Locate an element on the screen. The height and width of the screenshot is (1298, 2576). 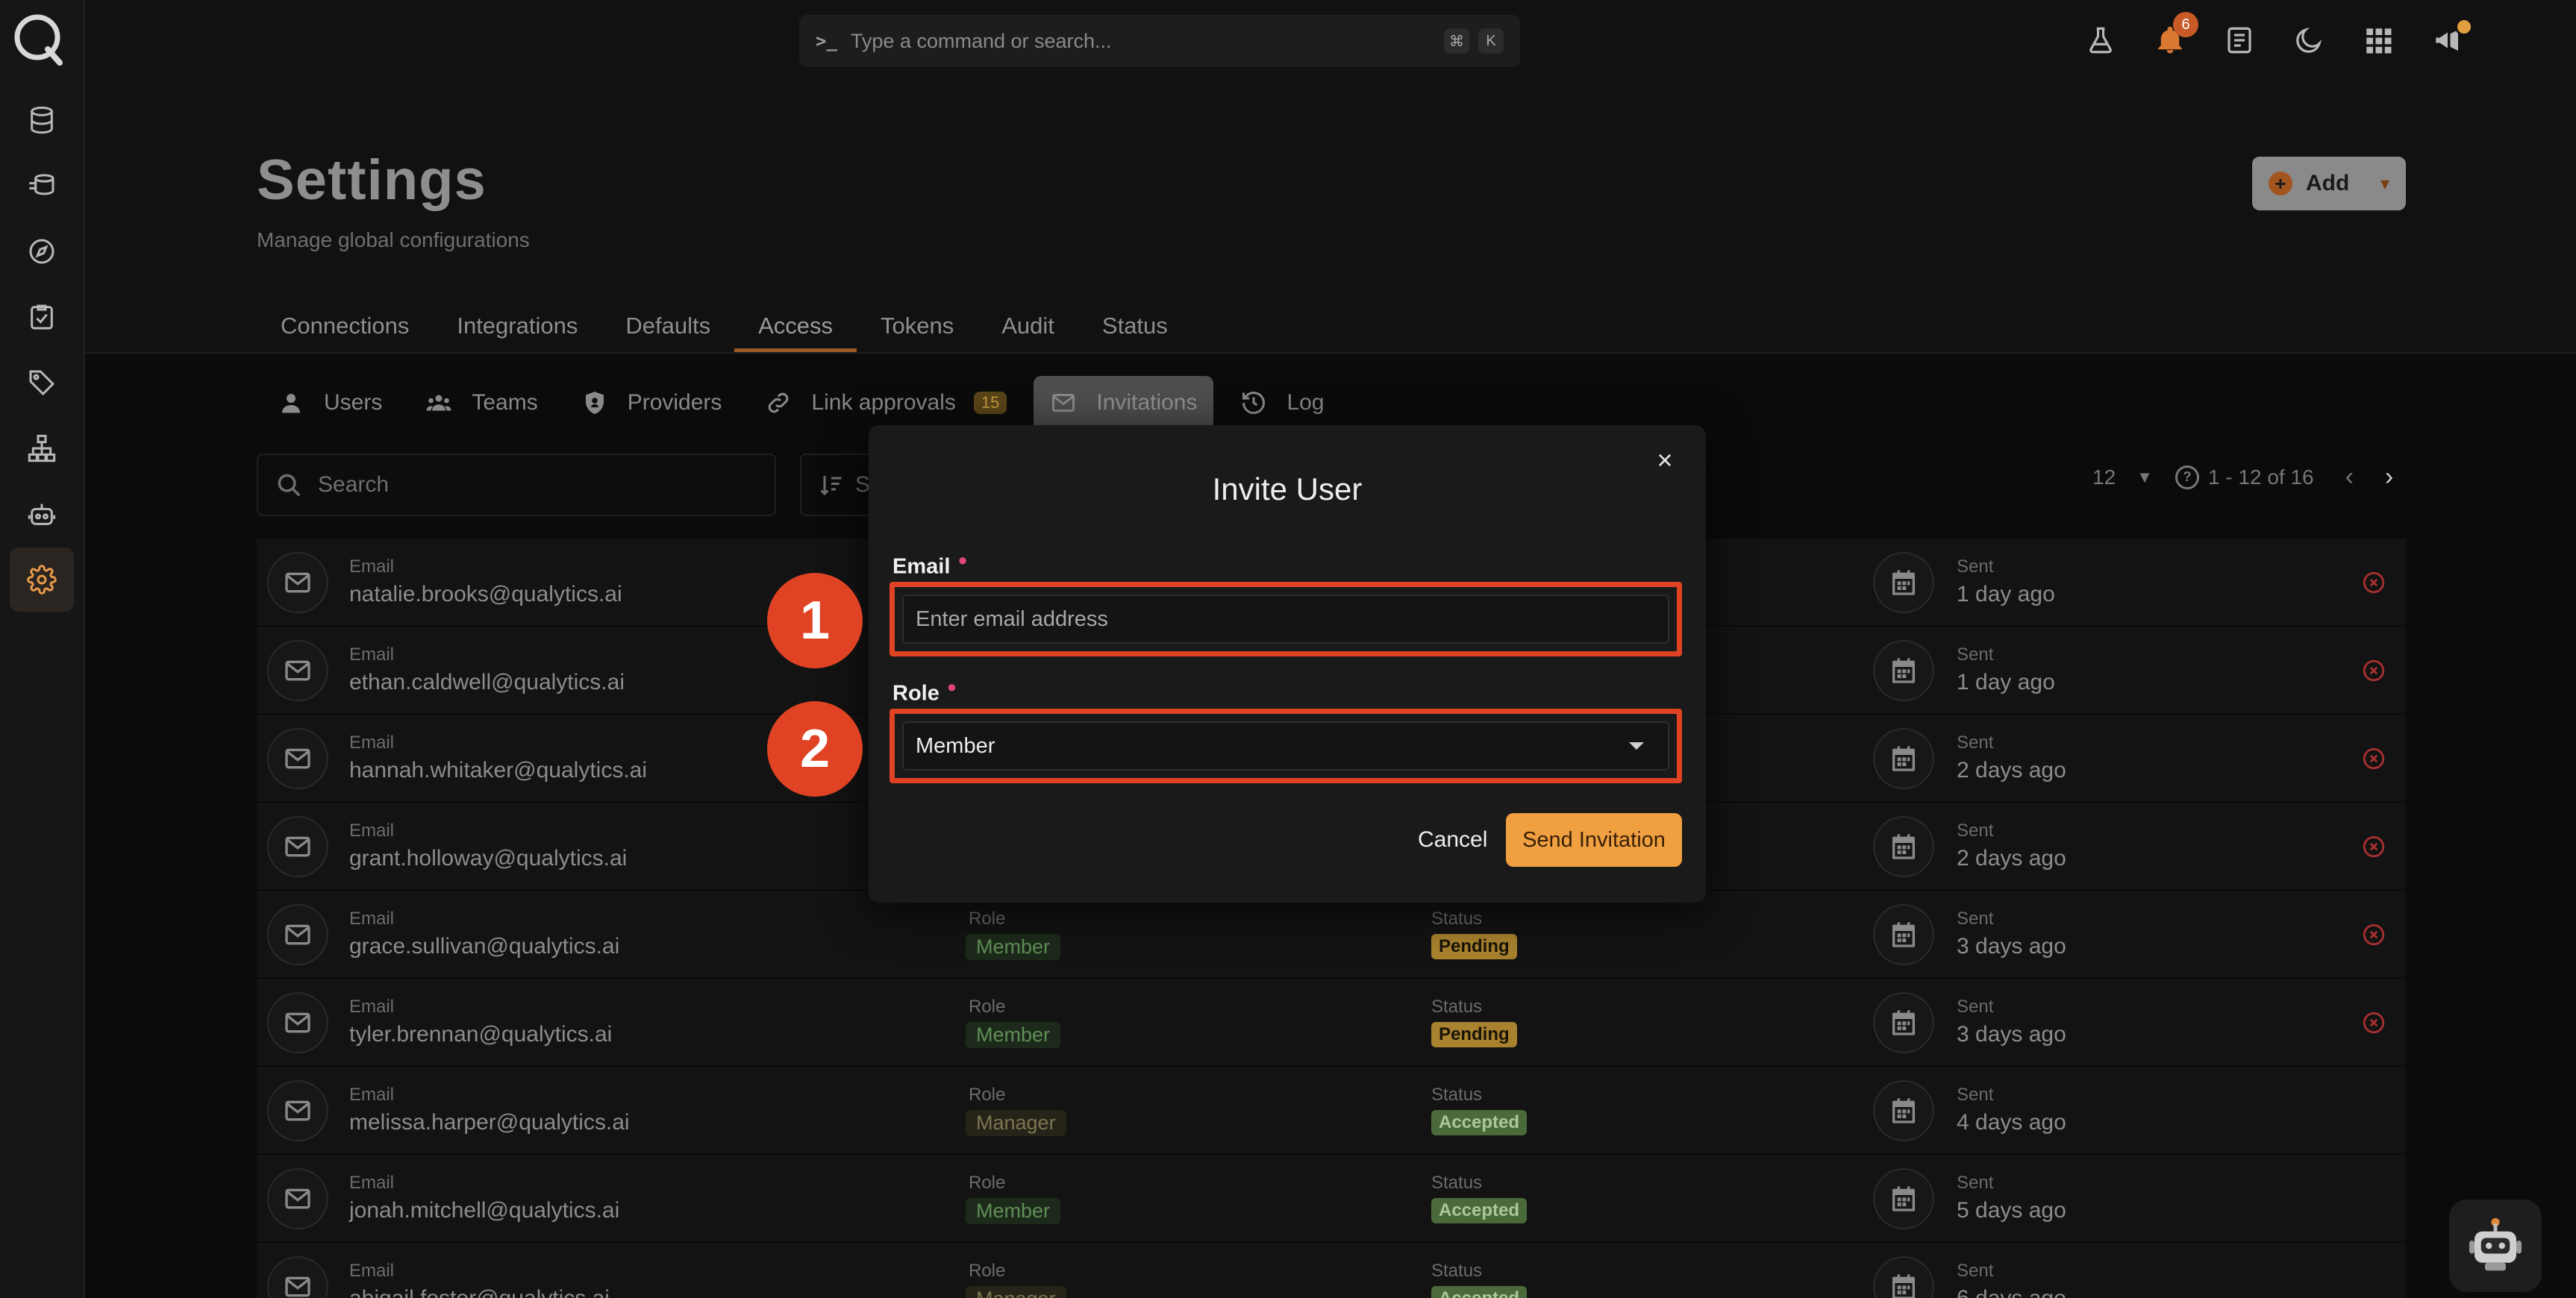
sent-time: 2 days ago is located at coordinates (2011, 771).